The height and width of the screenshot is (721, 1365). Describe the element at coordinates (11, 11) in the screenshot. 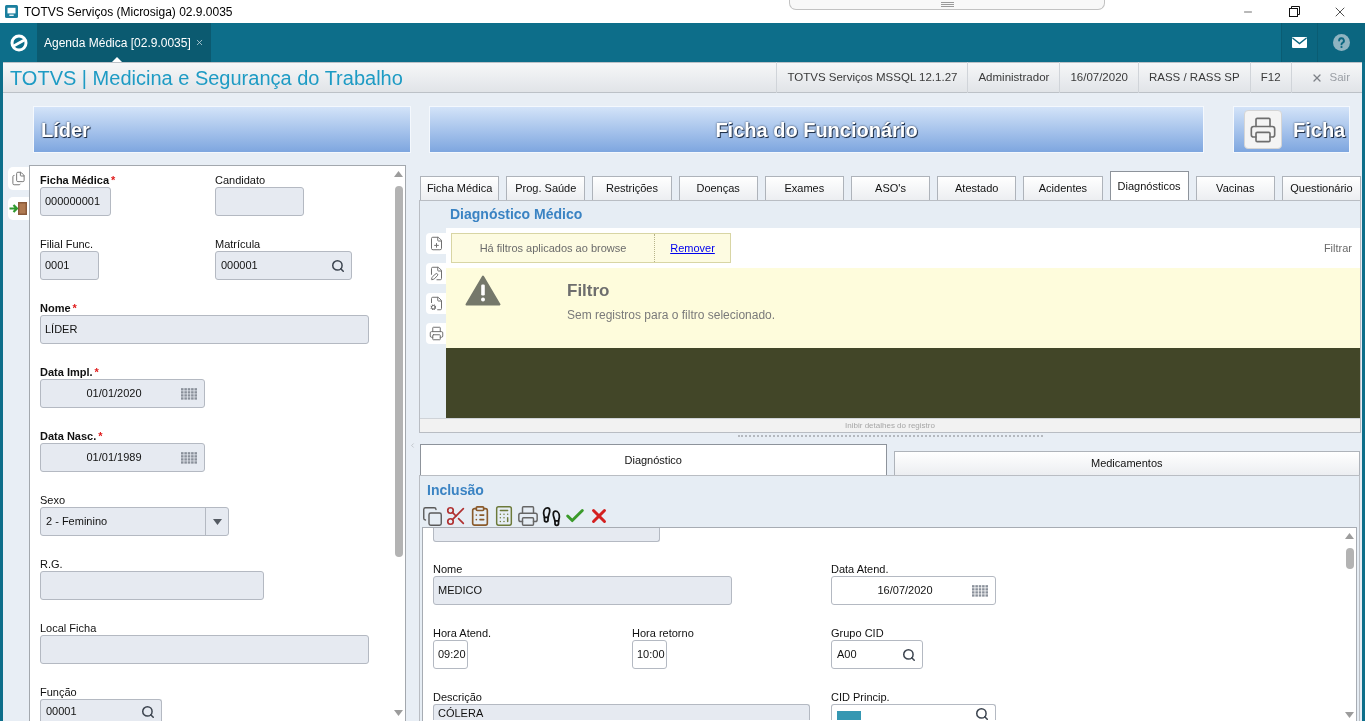

I see `app-icon` at that location.